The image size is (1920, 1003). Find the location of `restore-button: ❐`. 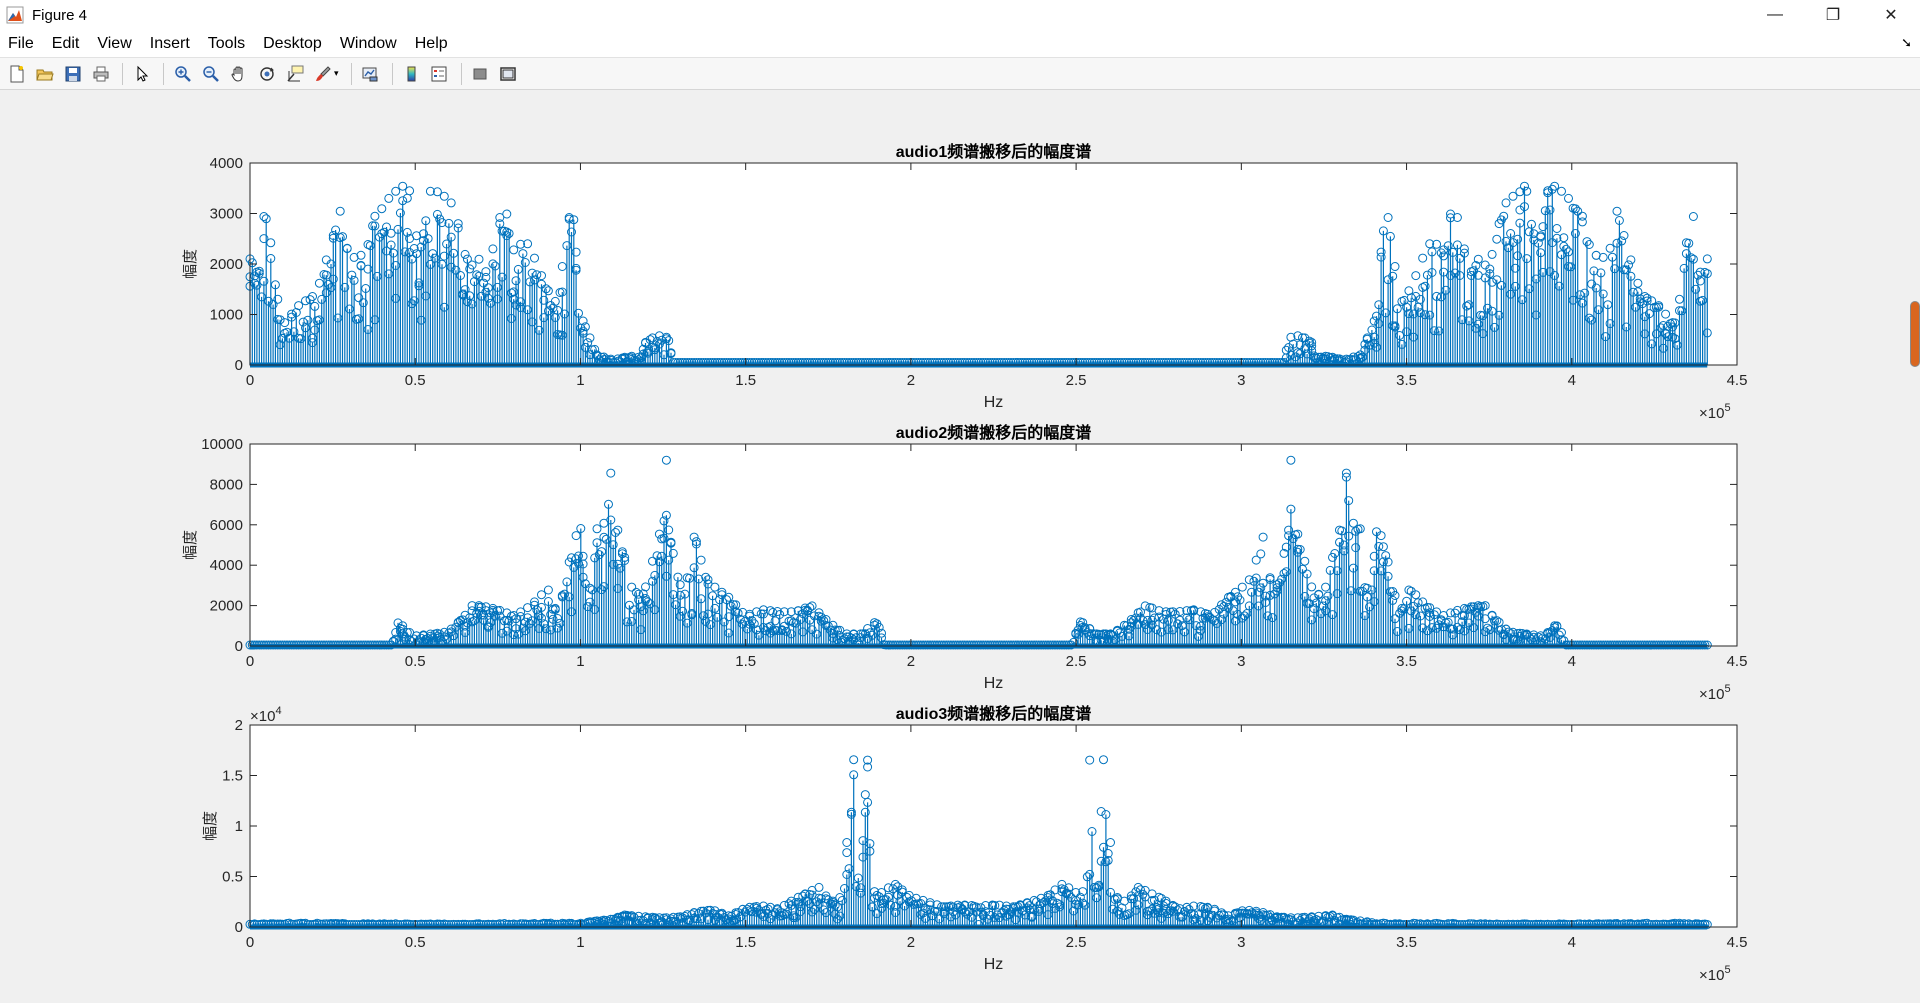

restore-button: ❐ is located at coordinates (1833, 15).